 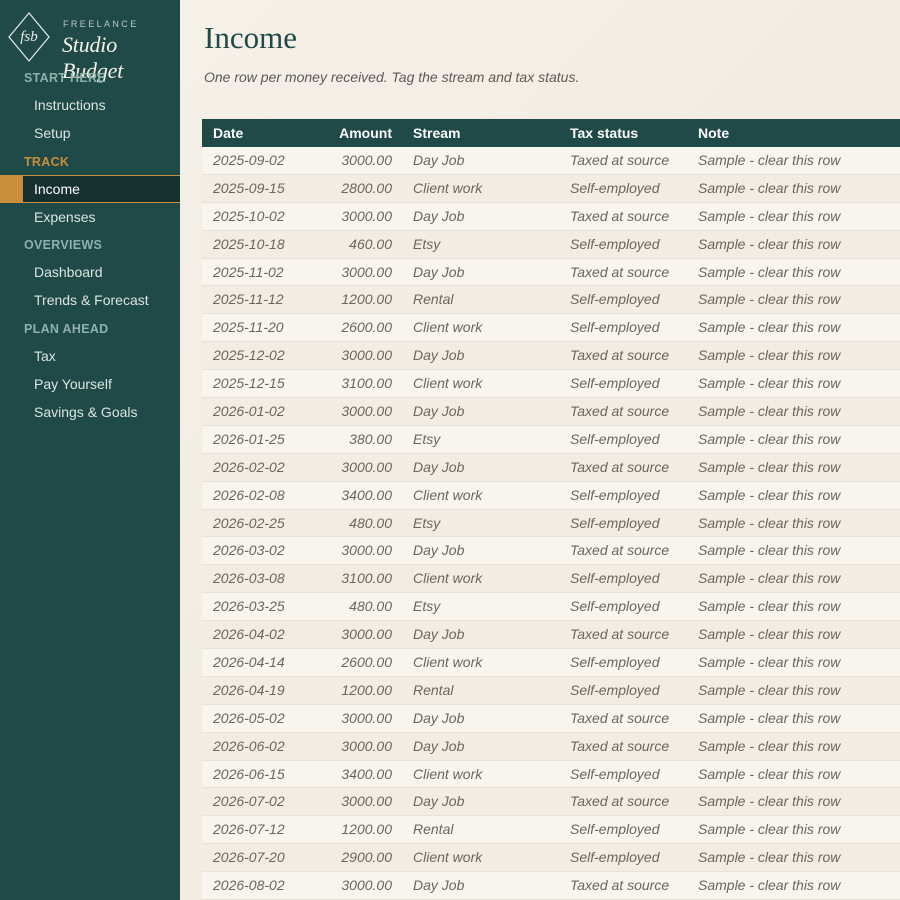 I want to click on cell-date: 2026-03-02, so click(x=249, y=551).